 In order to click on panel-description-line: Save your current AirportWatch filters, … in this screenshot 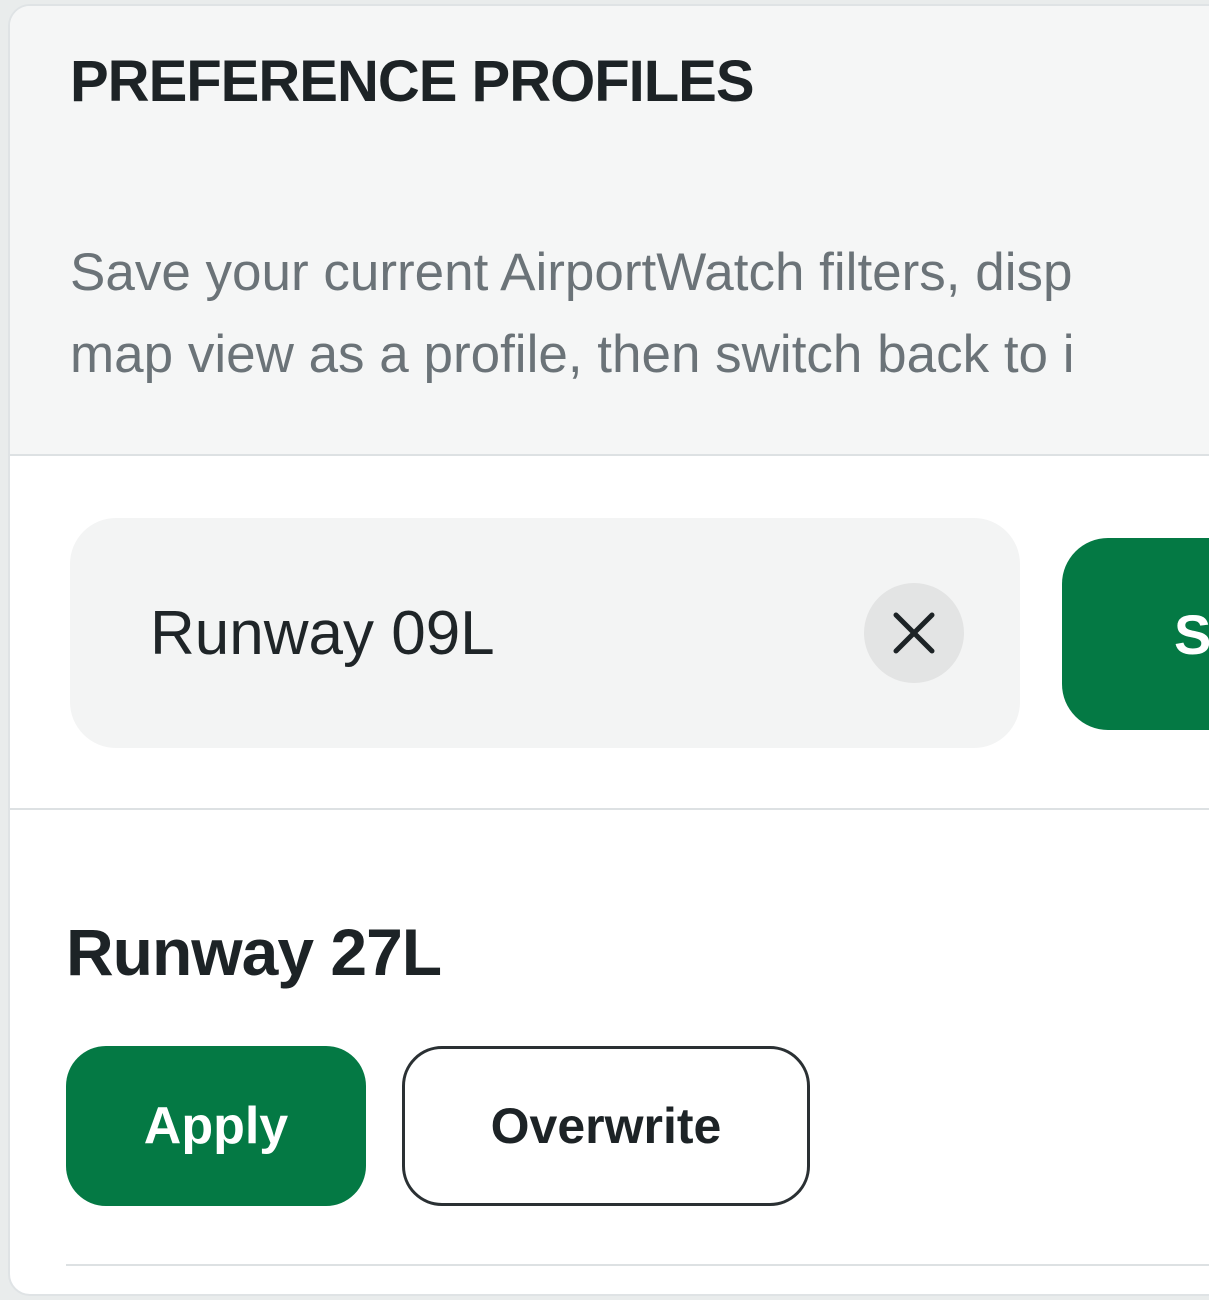, I will do `click(571, 272)`.